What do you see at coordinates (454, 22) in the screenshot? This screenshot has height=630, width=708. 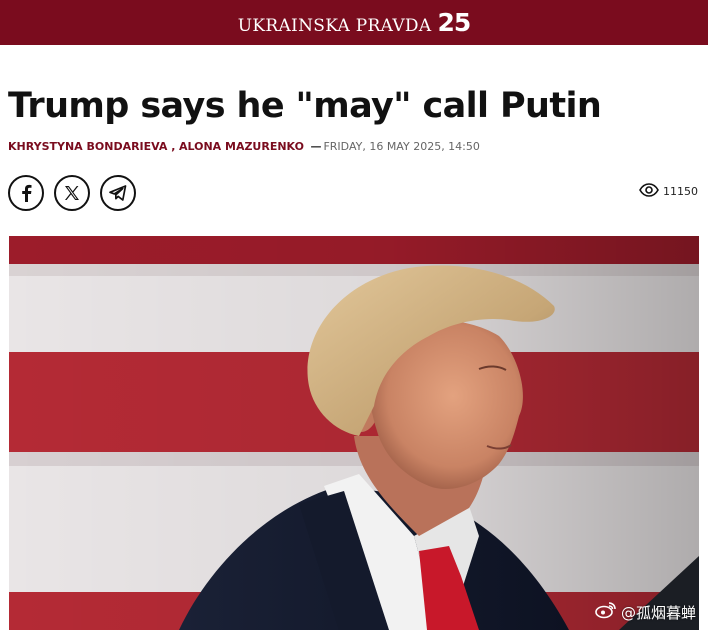 I see `logo-anniversary-number: 25` at bounding box center [454, 22].